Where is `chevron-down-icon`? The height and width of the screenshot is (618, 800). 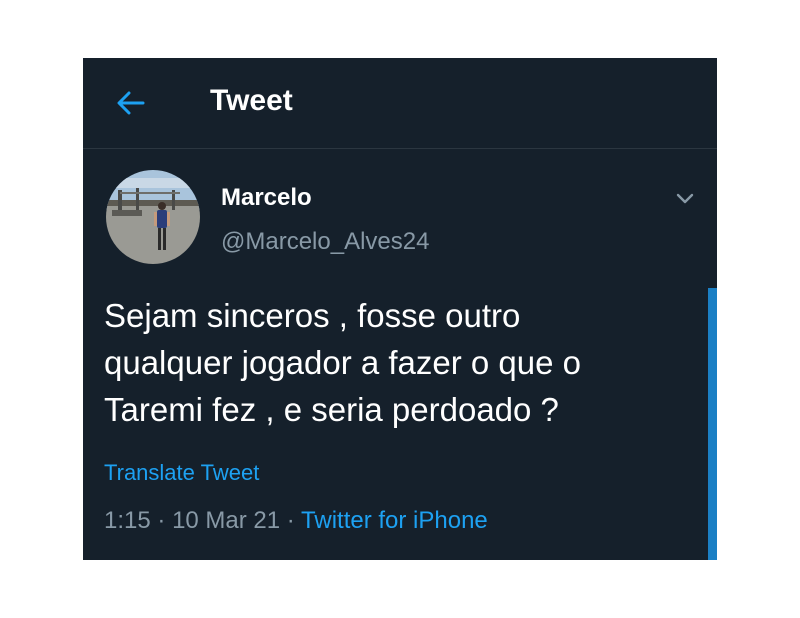
chevron-down-icon is located at coordinates (685, 198).